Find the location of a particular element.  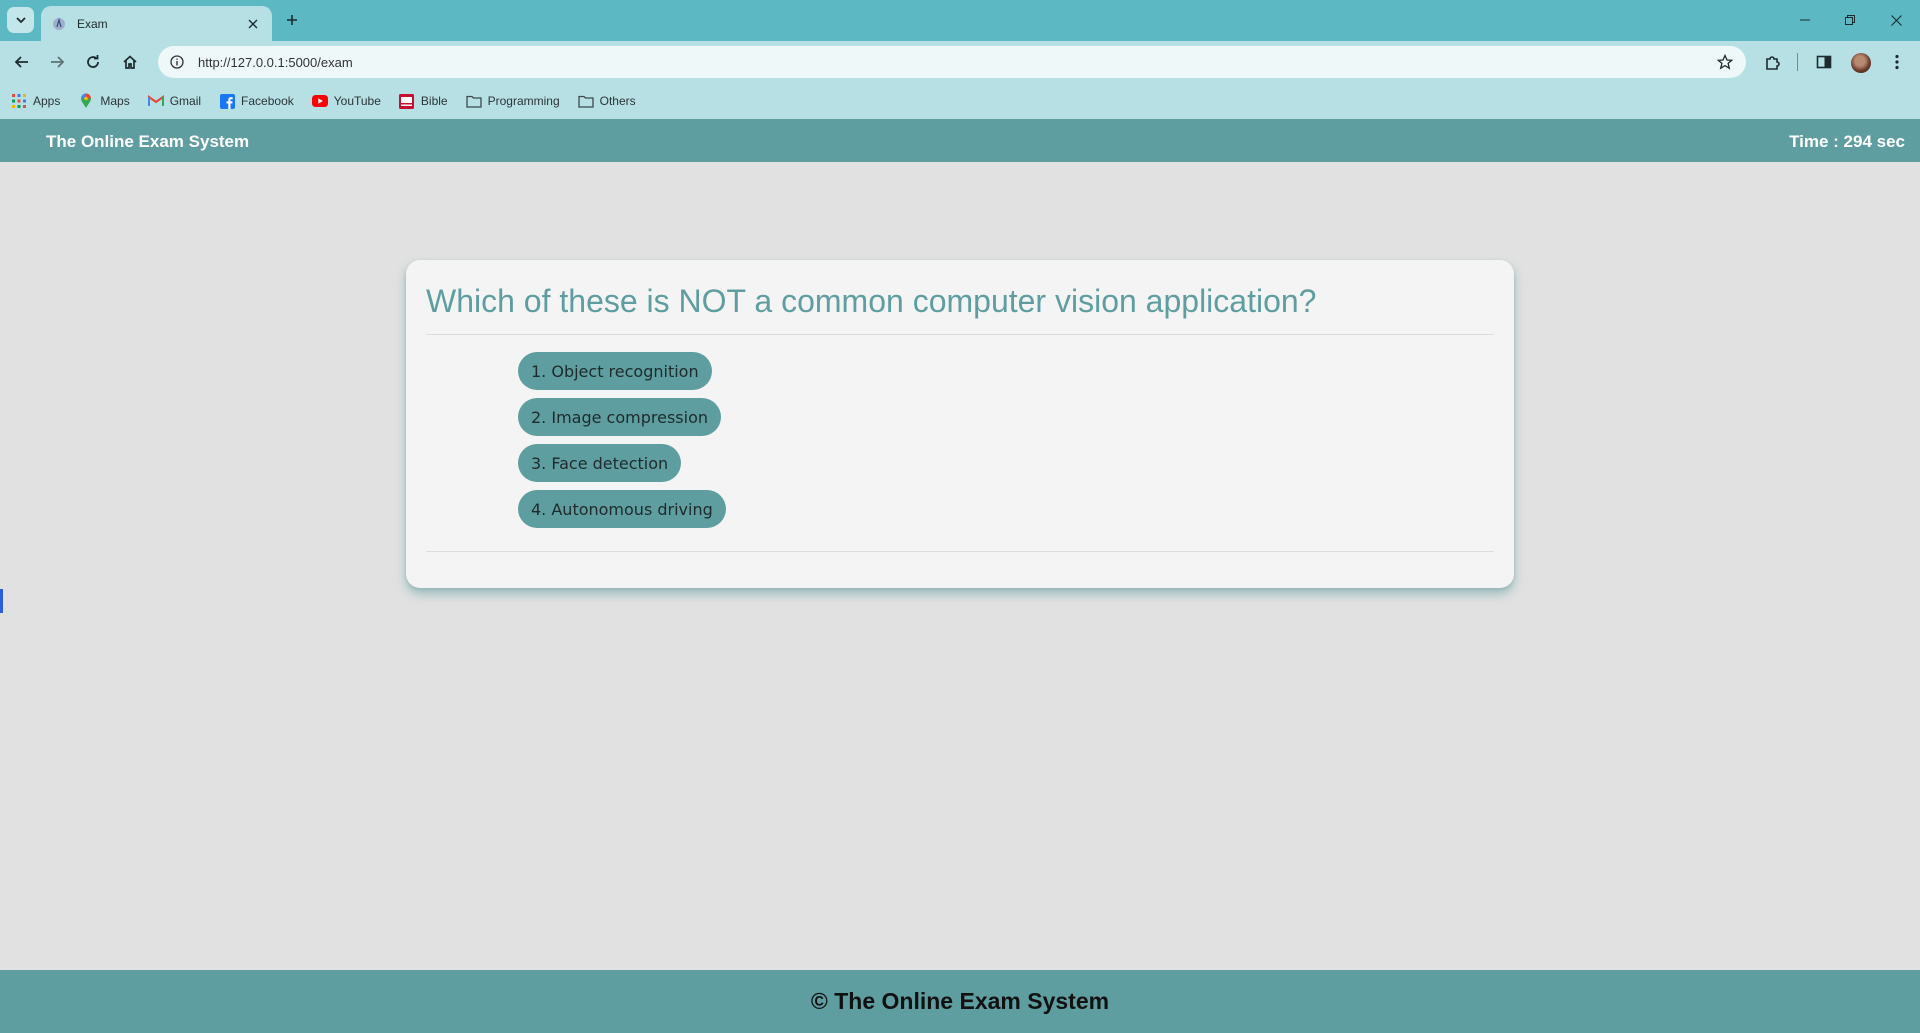

bookmark-label: Others is located at coordinates (617, 101).